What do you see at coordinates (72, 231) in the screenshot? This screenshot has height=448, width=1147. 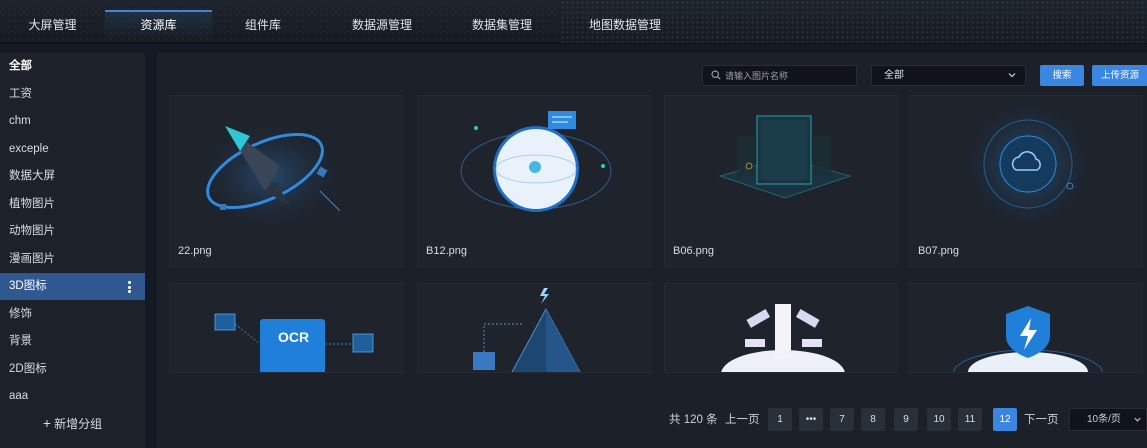 I see `sidebar-item-animal-images: 动物图片` at bounding box center [72, 231].